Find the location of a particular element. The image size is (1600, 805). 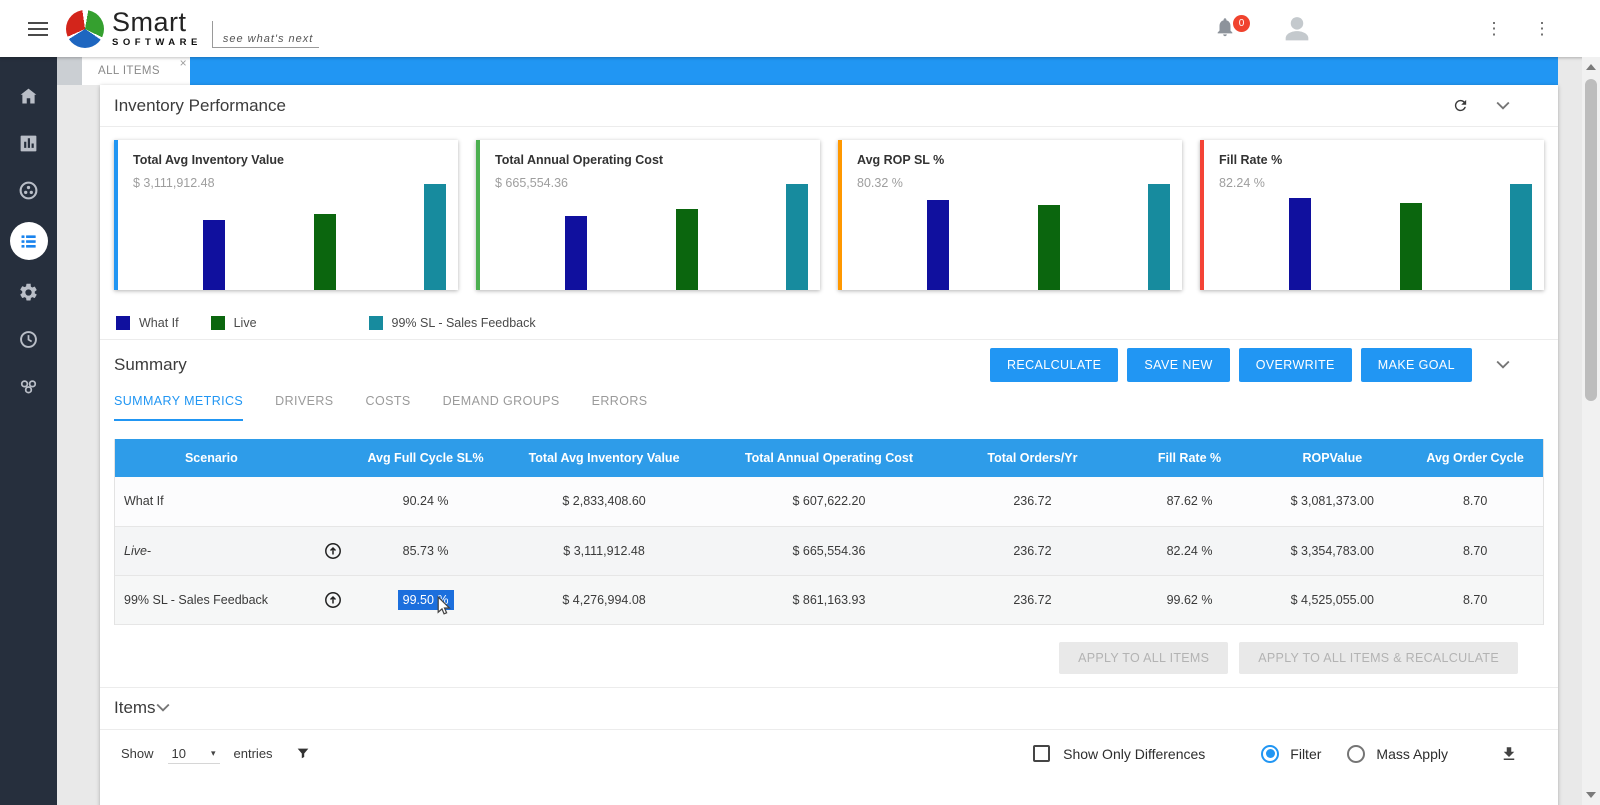

selected-cell-value: 99.50 % is located at coordinates (425, 599).